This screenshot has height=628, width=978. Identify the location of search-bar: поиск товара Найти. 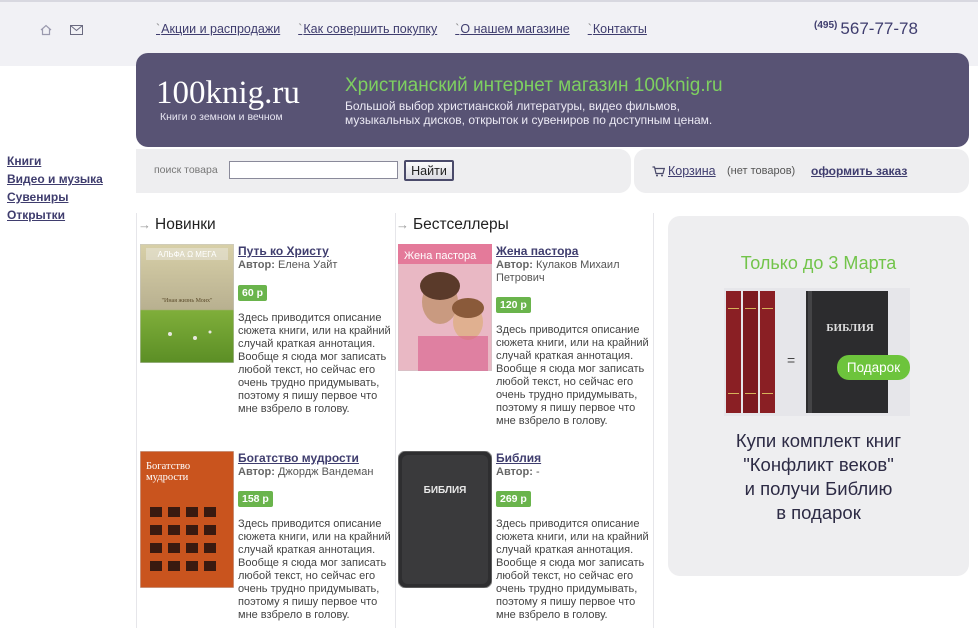
(383, 171).